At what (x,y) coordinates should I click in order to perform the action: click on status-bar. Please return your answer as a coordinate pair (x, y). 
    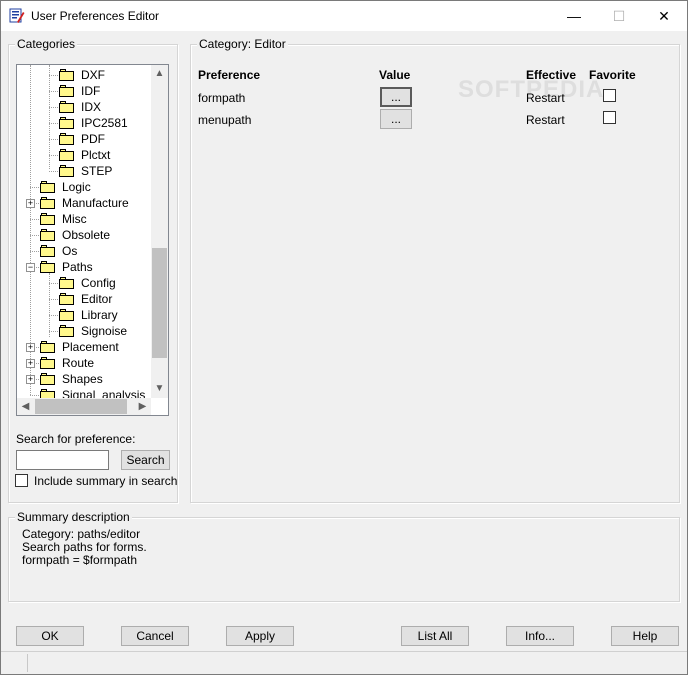
    Looking at the image, I should click on (344, 662).